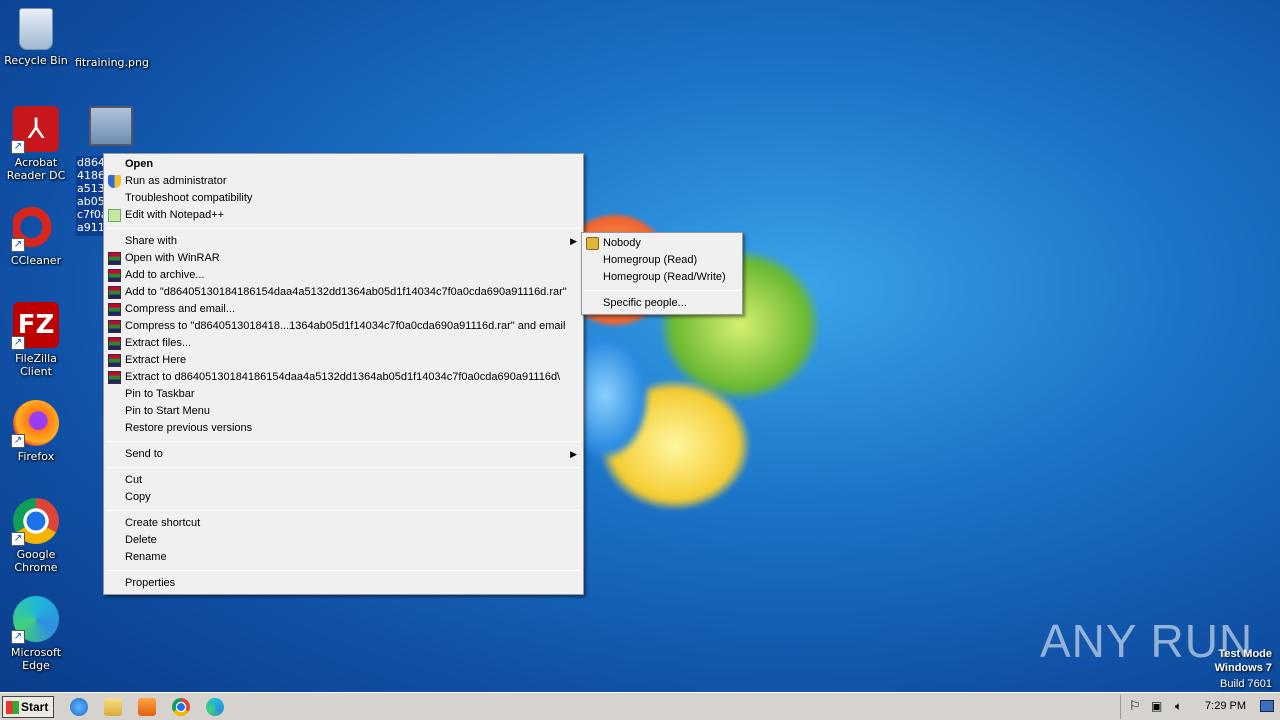  I want to click on show-desktop-icon, so click(1267, 706).